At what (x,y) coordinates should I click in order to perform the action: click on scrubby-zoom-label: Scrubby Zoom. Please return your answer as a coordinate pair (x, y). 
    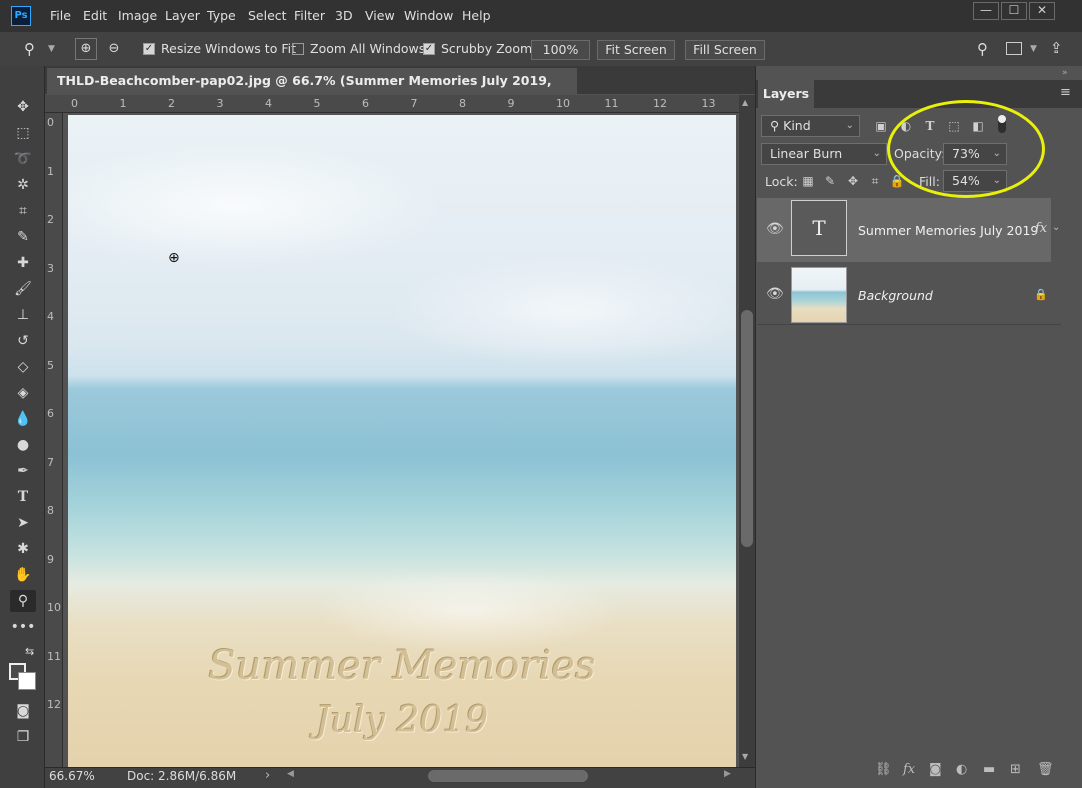
    Looking at the image, I should click on (487, 48).